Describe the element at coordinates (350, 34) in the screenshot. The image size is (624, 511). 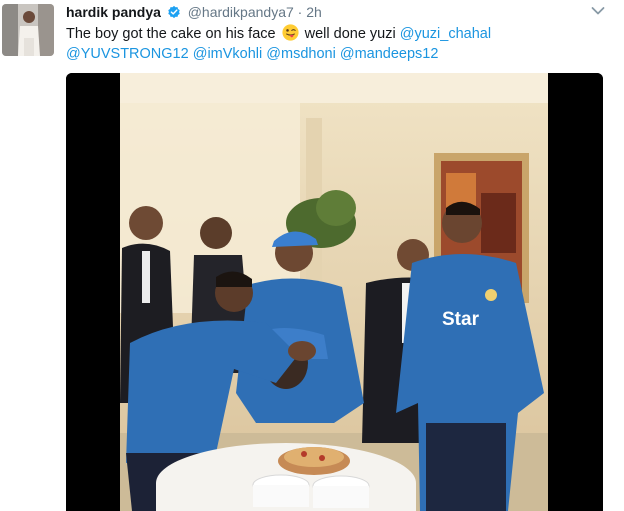
I see `tweet-text-part-2: well done yuzi` at that location.